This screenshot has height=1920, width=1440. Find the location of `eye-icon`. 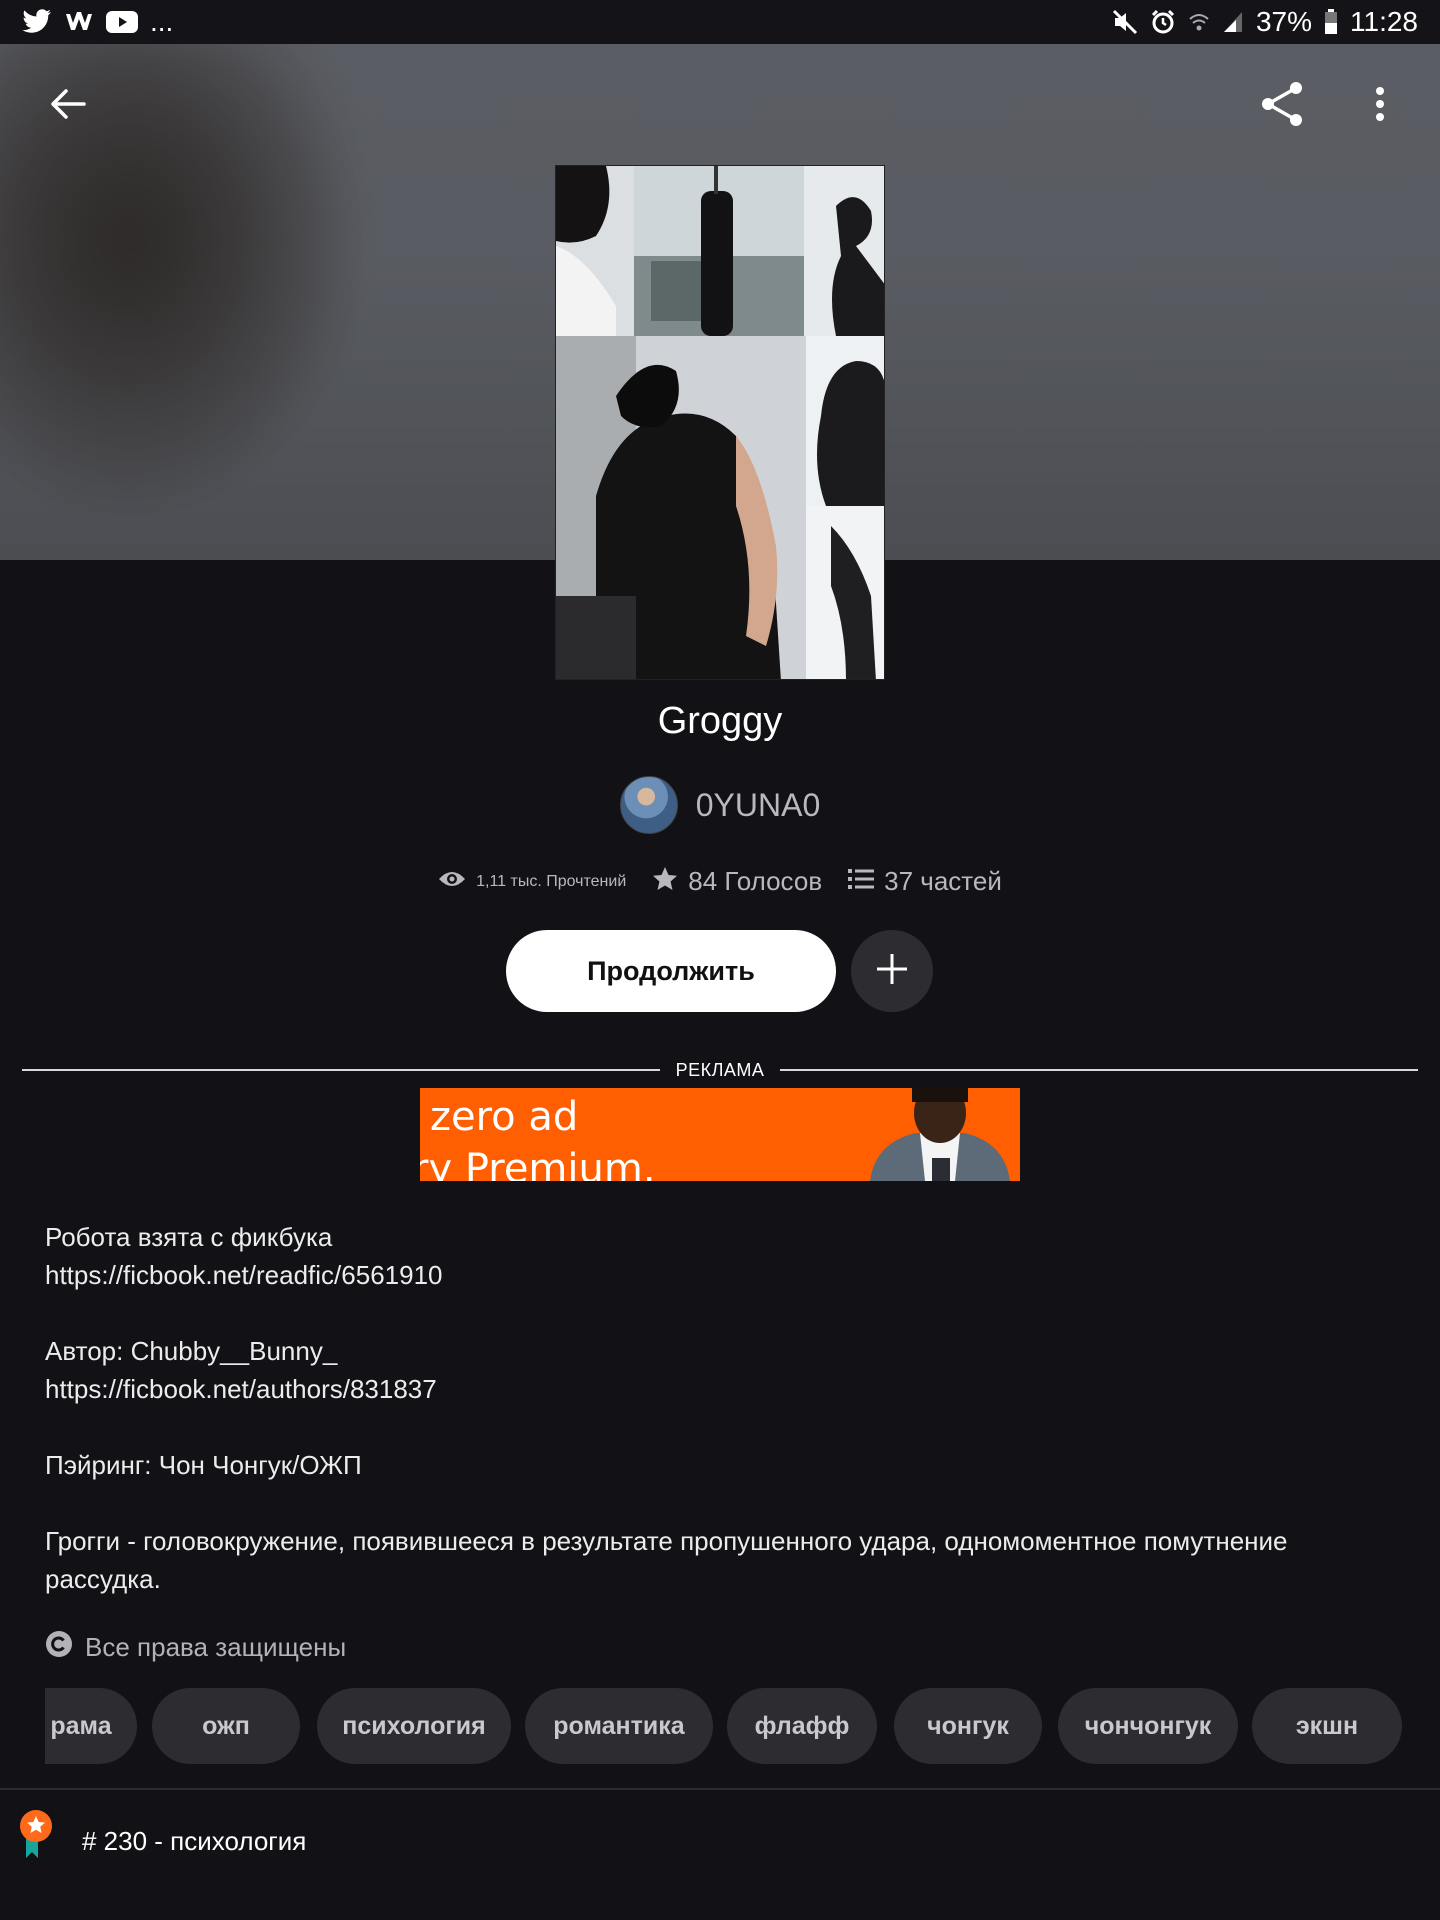

eye-icon is located at coordinates (452, 881).